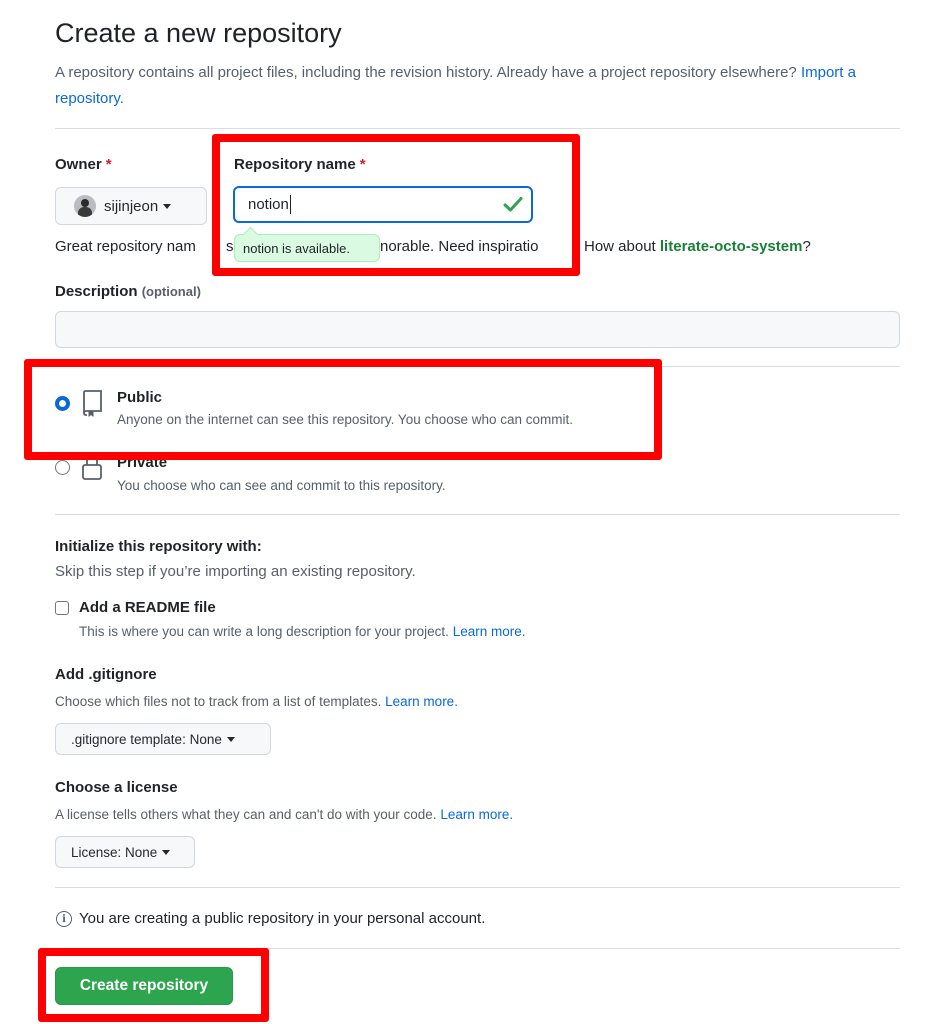  What do you see at coordinates (290, 204) in the screenshot?
I see `text-cursor` at bounding box center [290, 204].